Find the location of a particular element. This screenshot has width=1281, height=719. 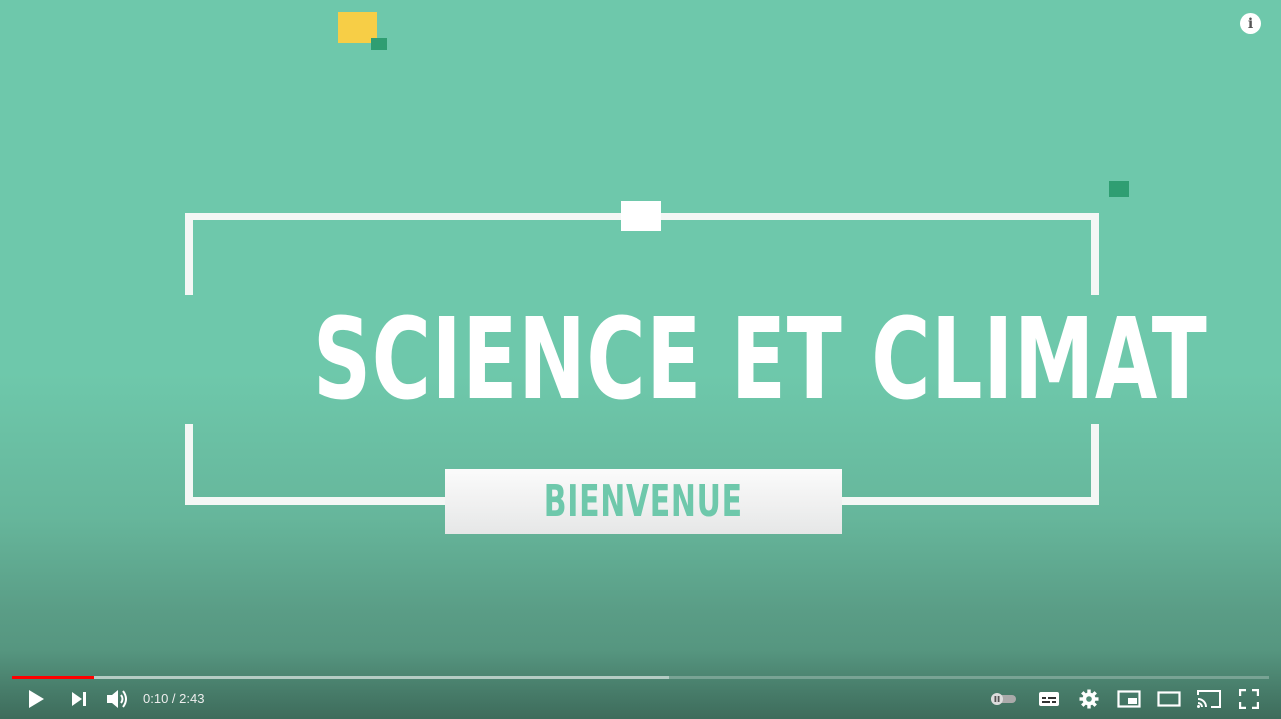

fullscreen-button is located at coordinates (1249, 699).